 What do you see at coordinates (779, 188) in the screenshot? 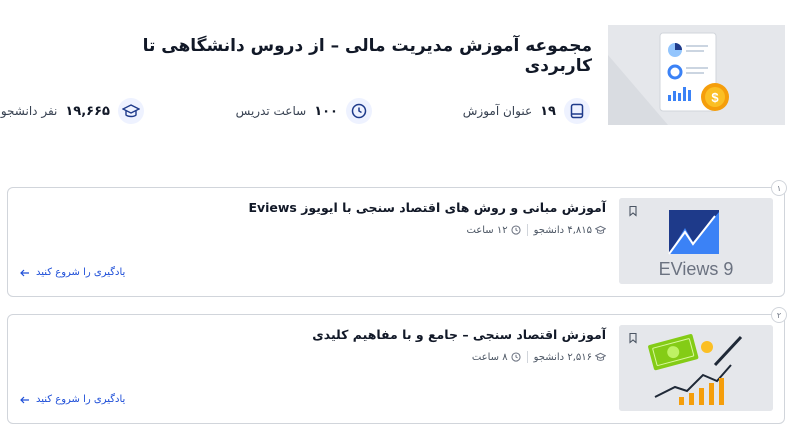
I see `course-index: ۱` at bounding box center [779, 188].